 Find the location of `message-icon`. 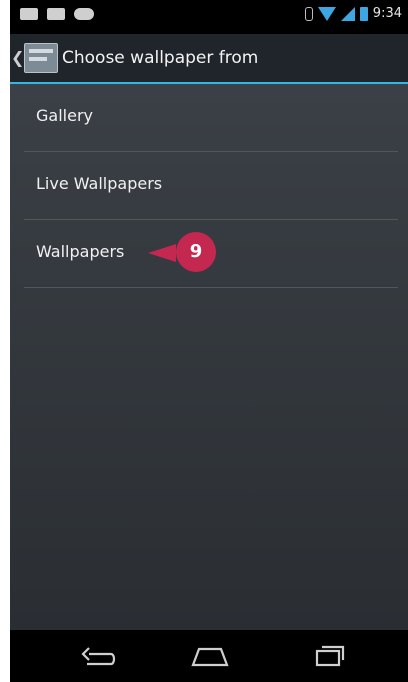

message-icon is located at coordinates (56, 14).